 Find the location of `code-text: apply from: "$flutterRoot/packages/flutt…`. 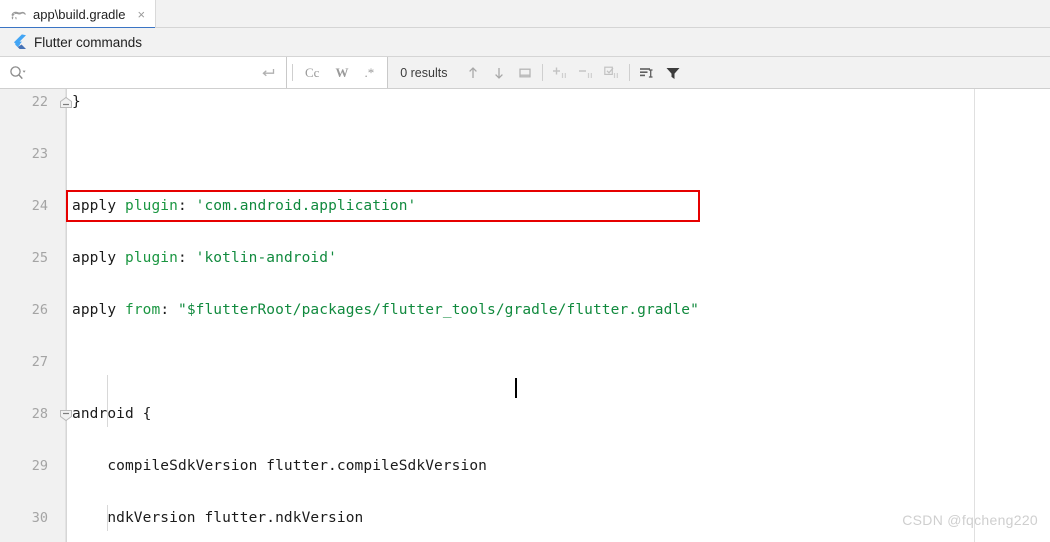

code-text: apply from: "$flutterRoot/packages/flutt… is located at coordinates (385, 310).